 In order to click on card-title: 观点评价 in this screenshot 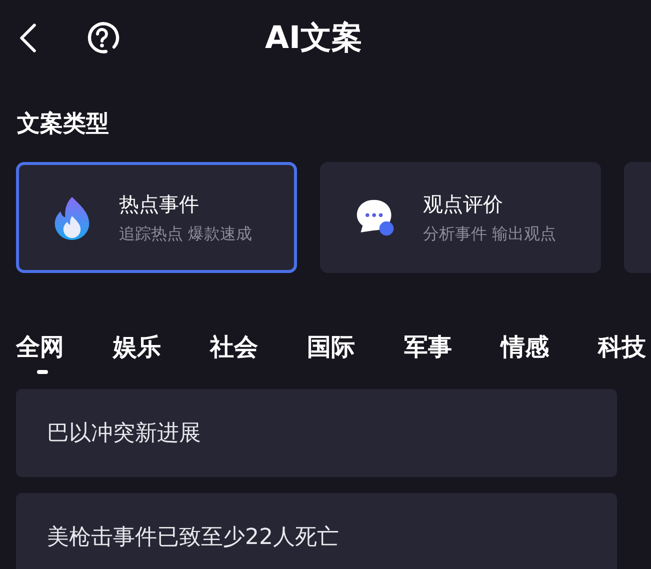, I will do `click(463, 204)`.